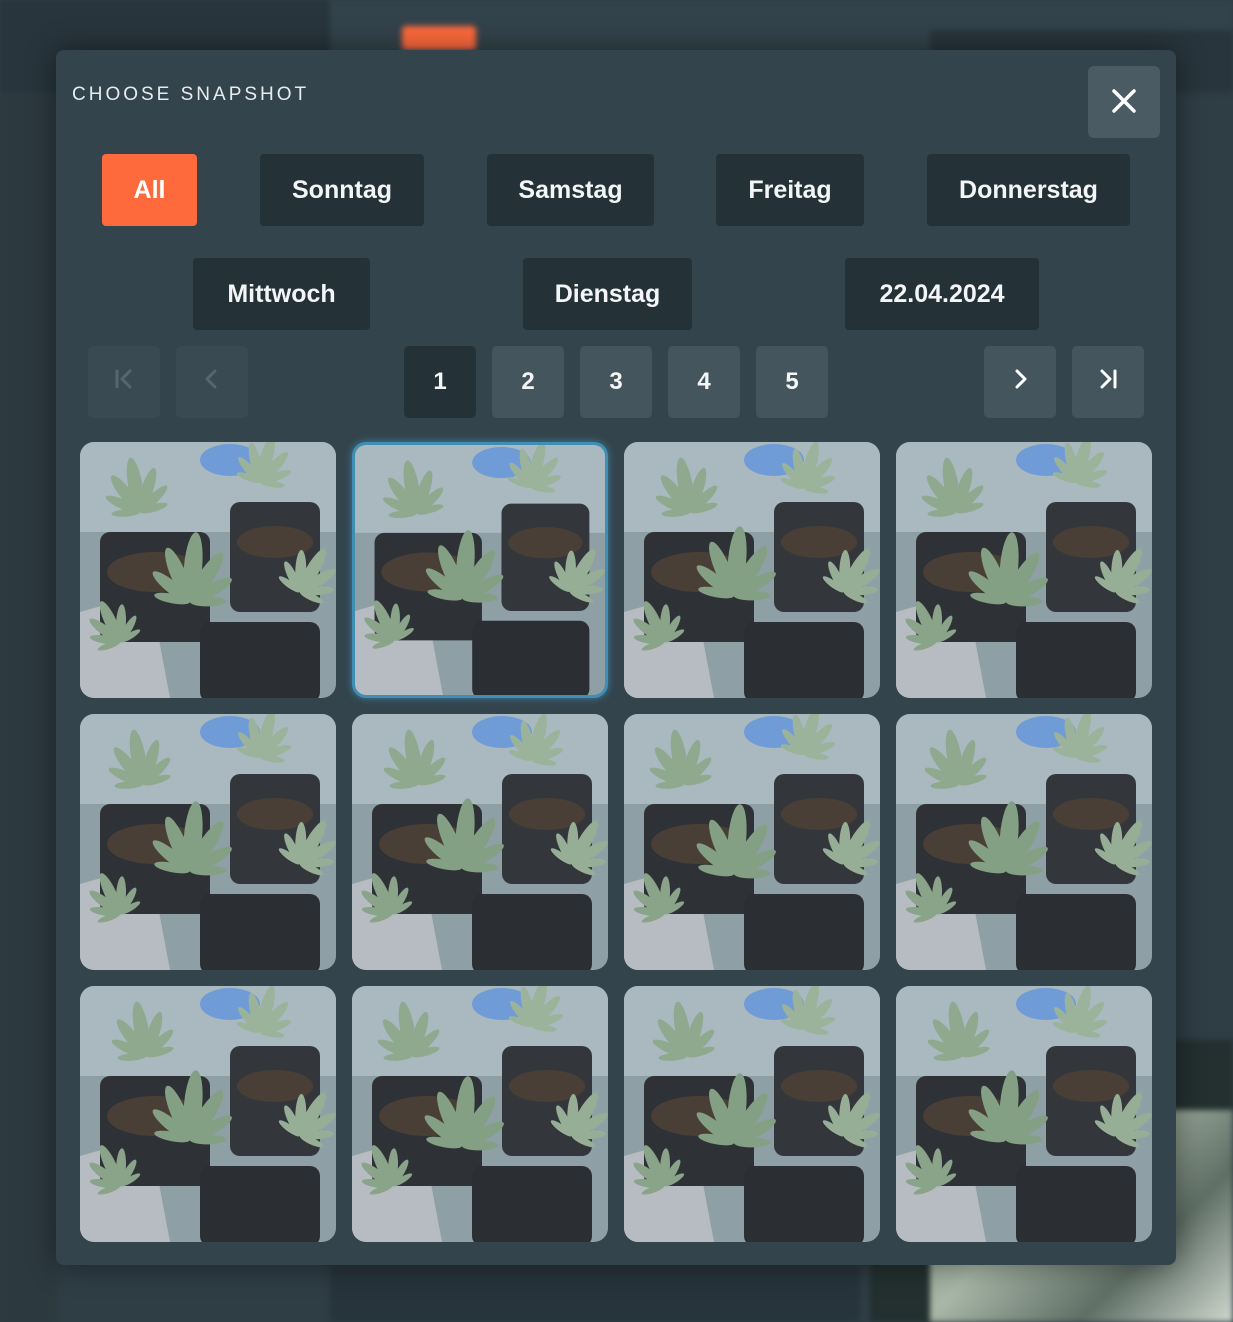  I want to click on page-button-5: 5, so click(792, 382).